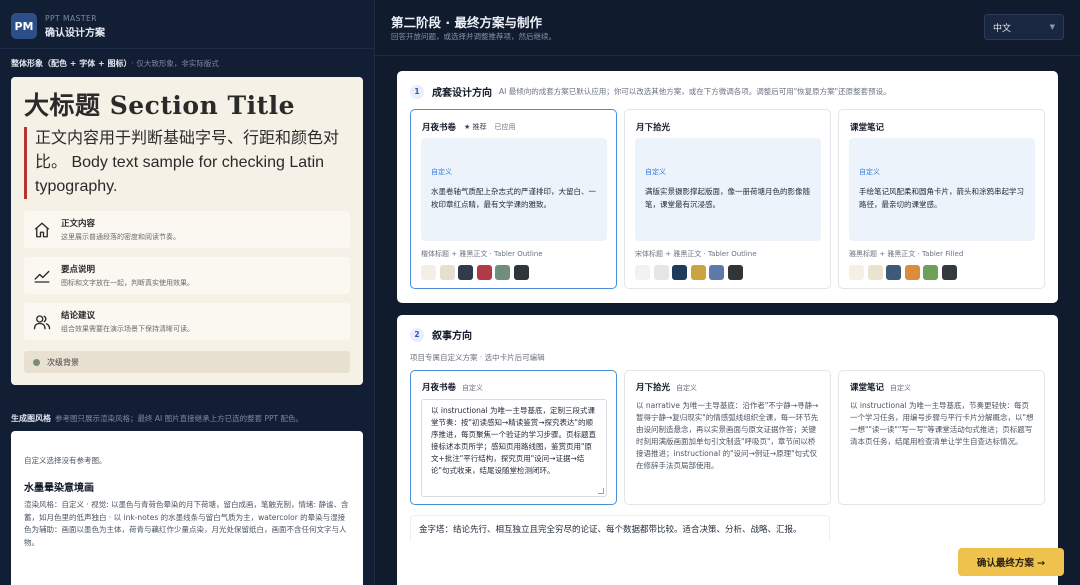 The width and height of the screenshot is (1080, 585). I want to click on preview-item-conclusion: 结论建议 组合效果需要在演示场景下保持清晰可读。, so click(187, 321).